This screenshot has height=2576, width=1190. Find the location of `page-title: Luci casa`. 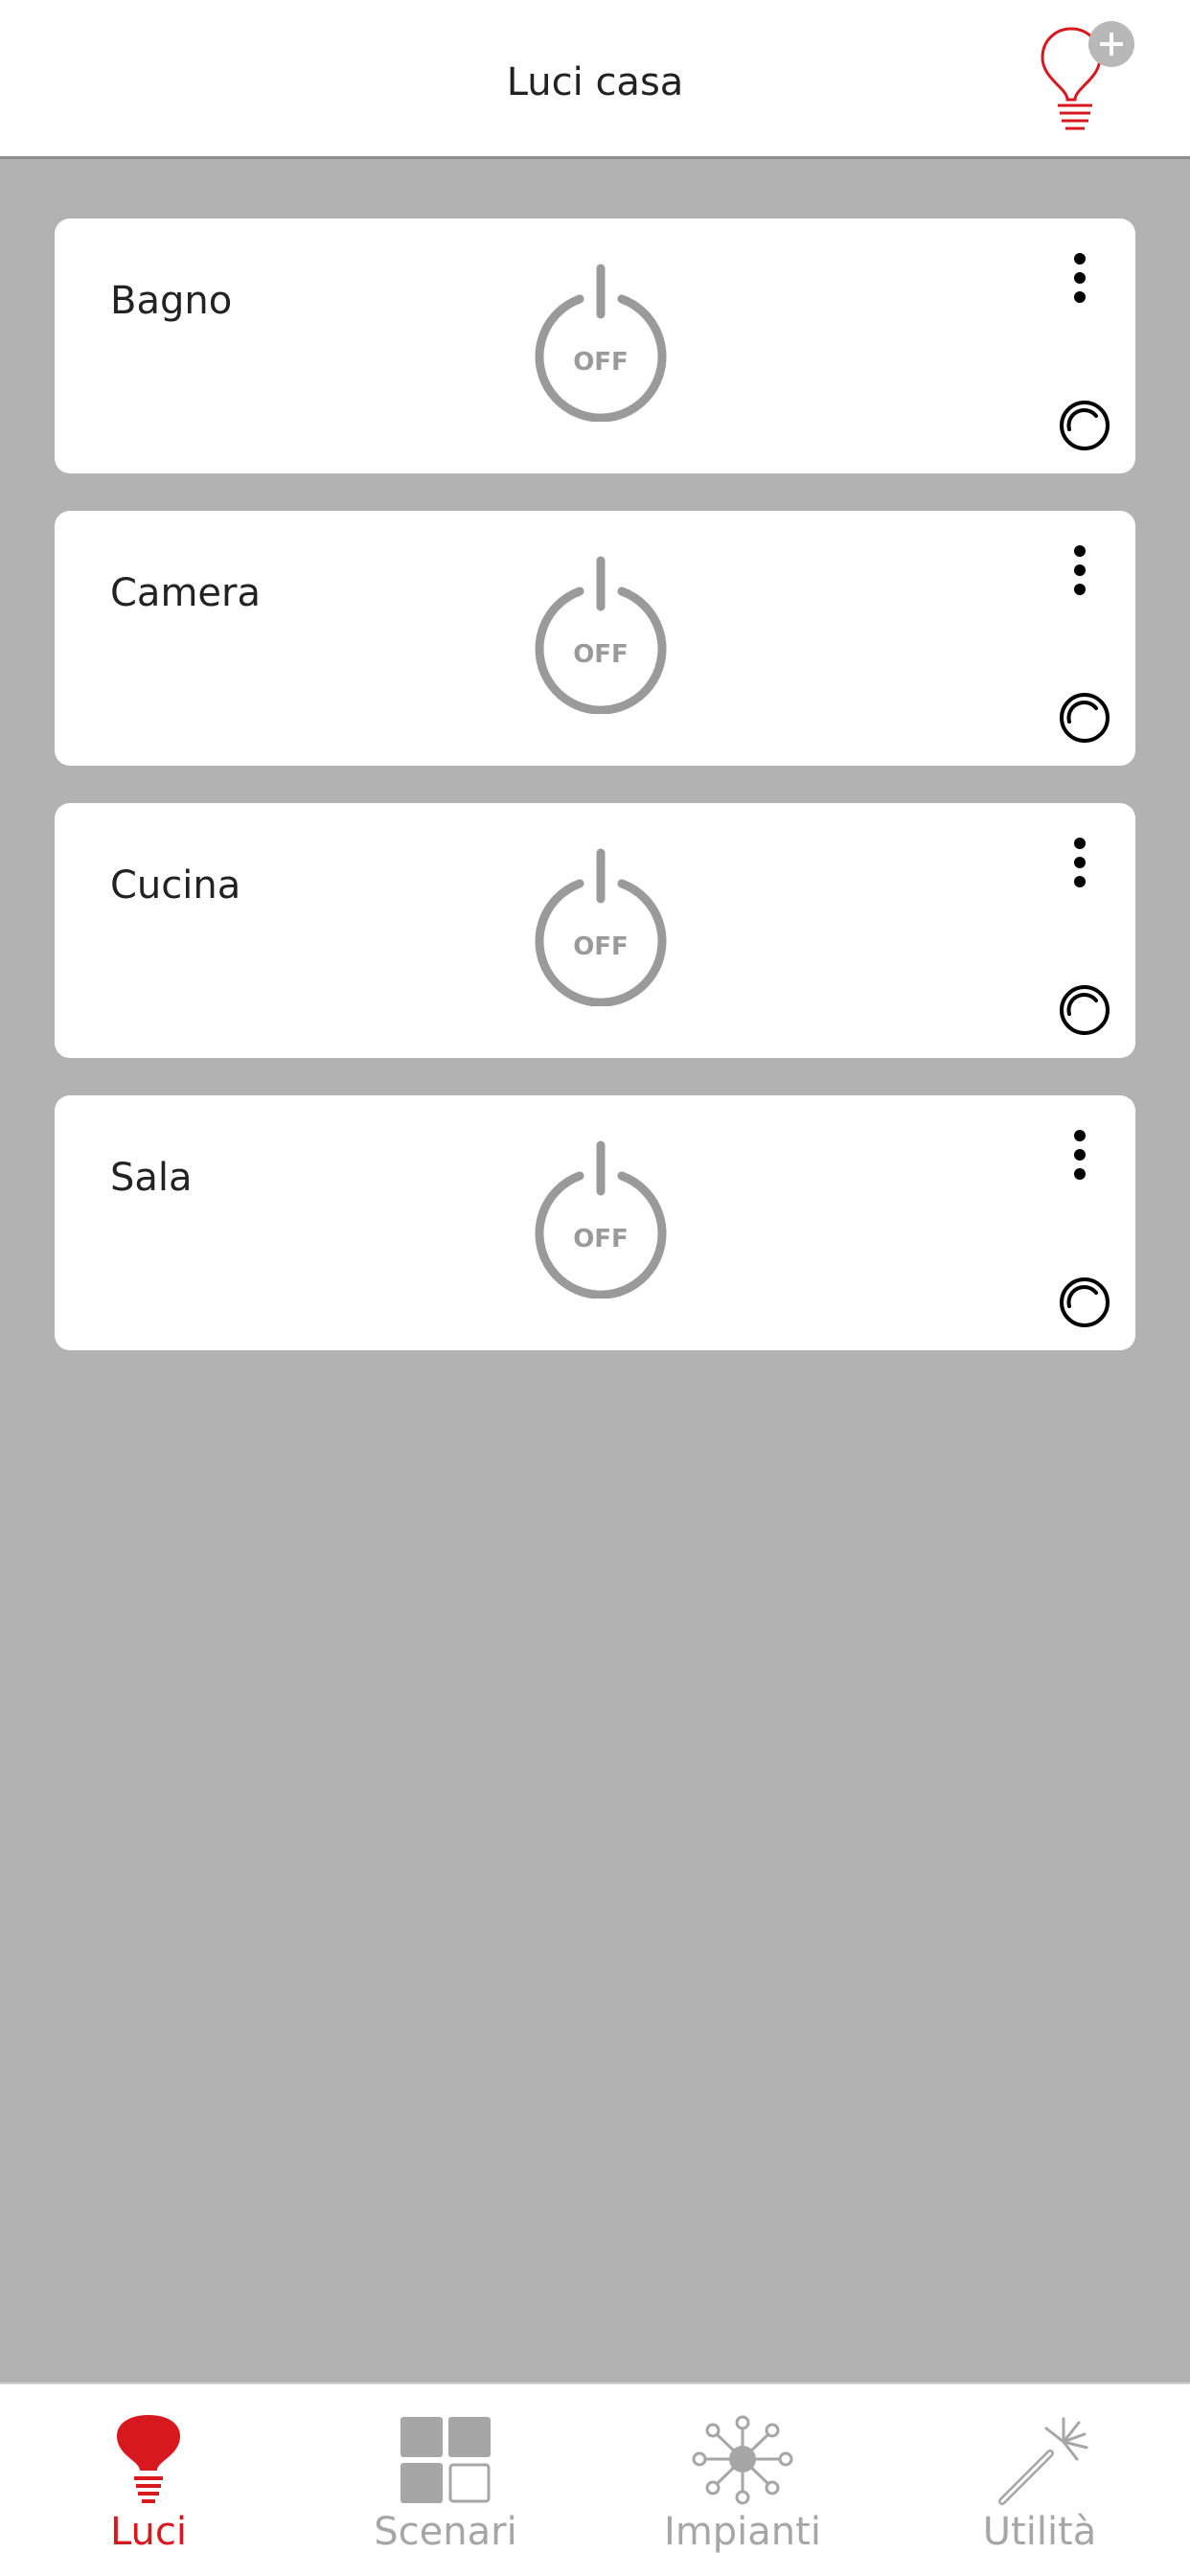

page-title: Luci casa is located at coordinates (595, 82).